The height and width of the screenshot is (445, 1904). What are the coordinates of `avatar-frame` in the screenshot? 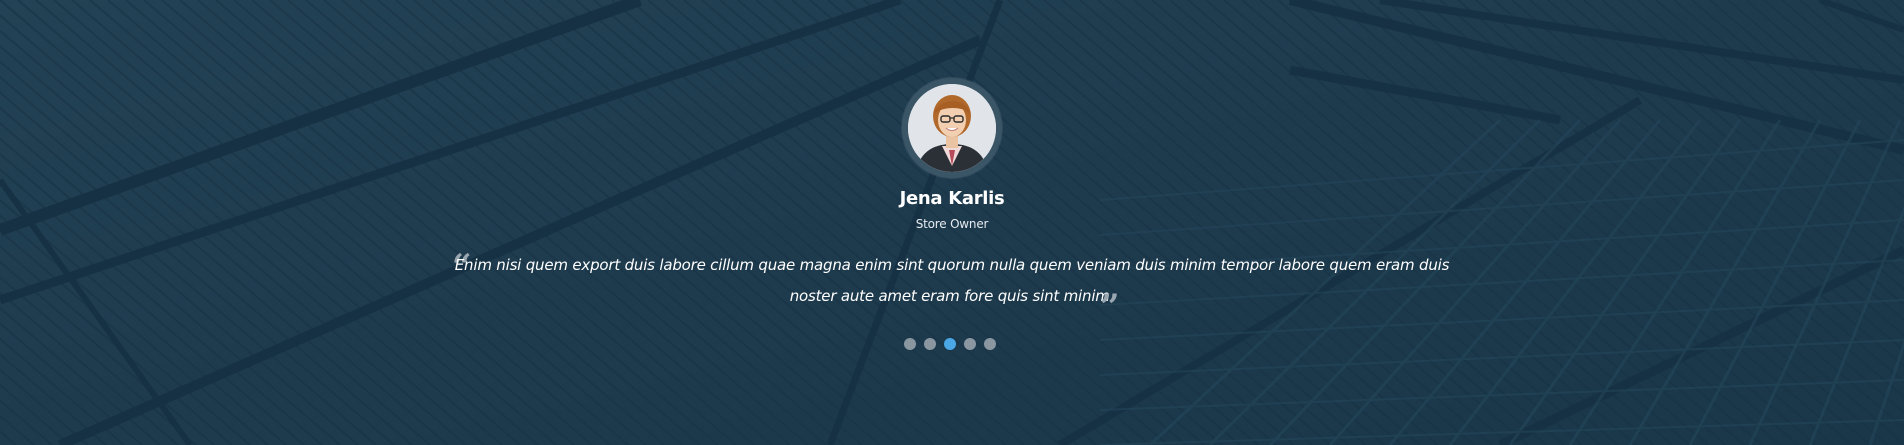 It's located at (952, 128).